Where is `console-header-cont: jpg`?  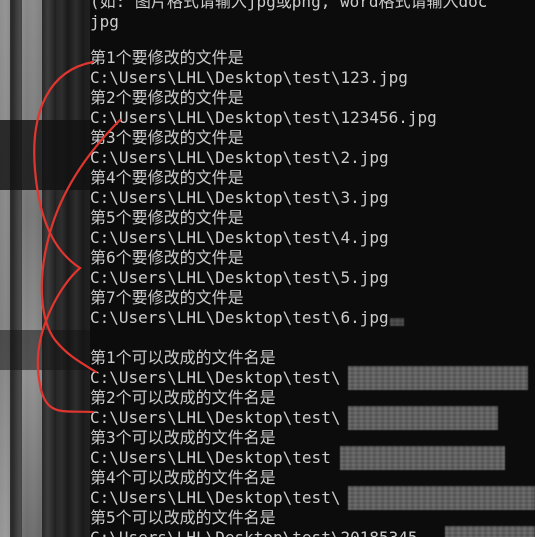 console-header-cont: jpg is located at coordinates (104, 21).